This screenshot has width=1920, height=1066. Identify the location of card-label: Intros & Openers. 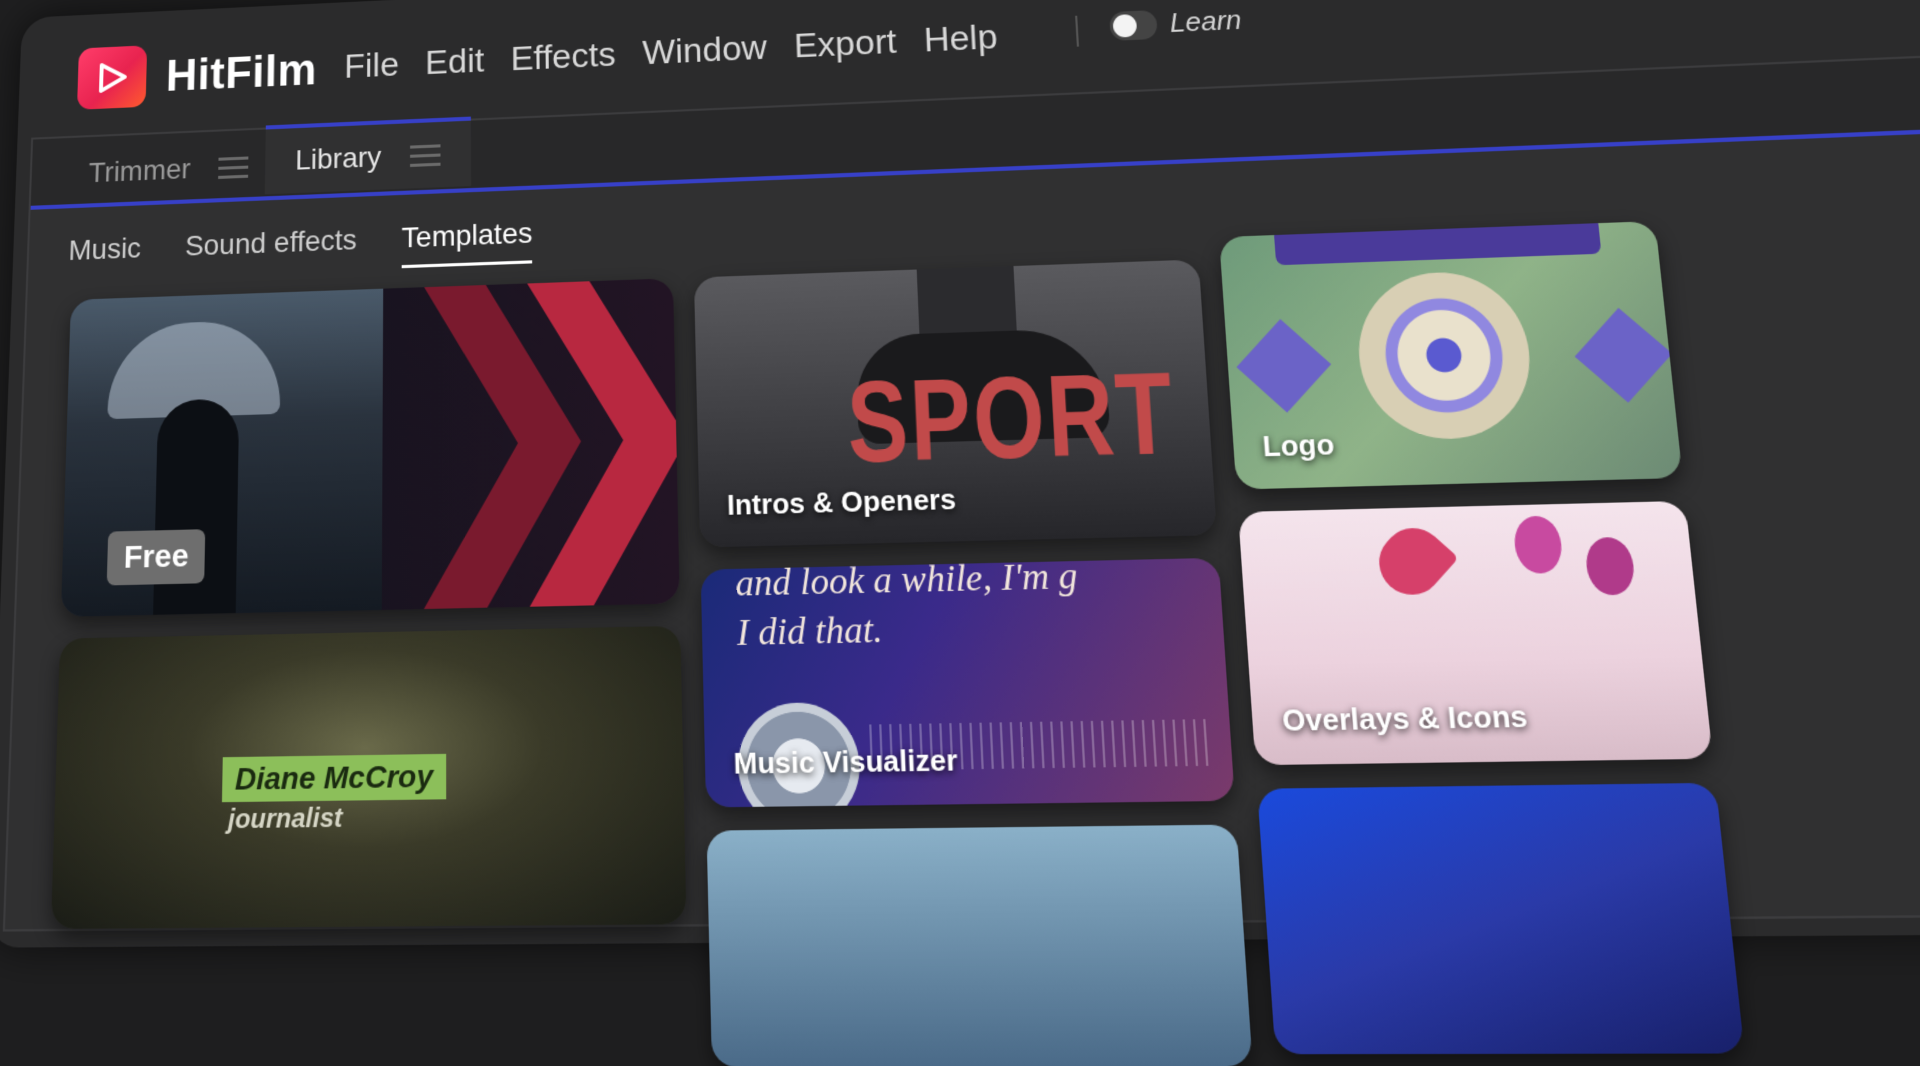
(841, 502).